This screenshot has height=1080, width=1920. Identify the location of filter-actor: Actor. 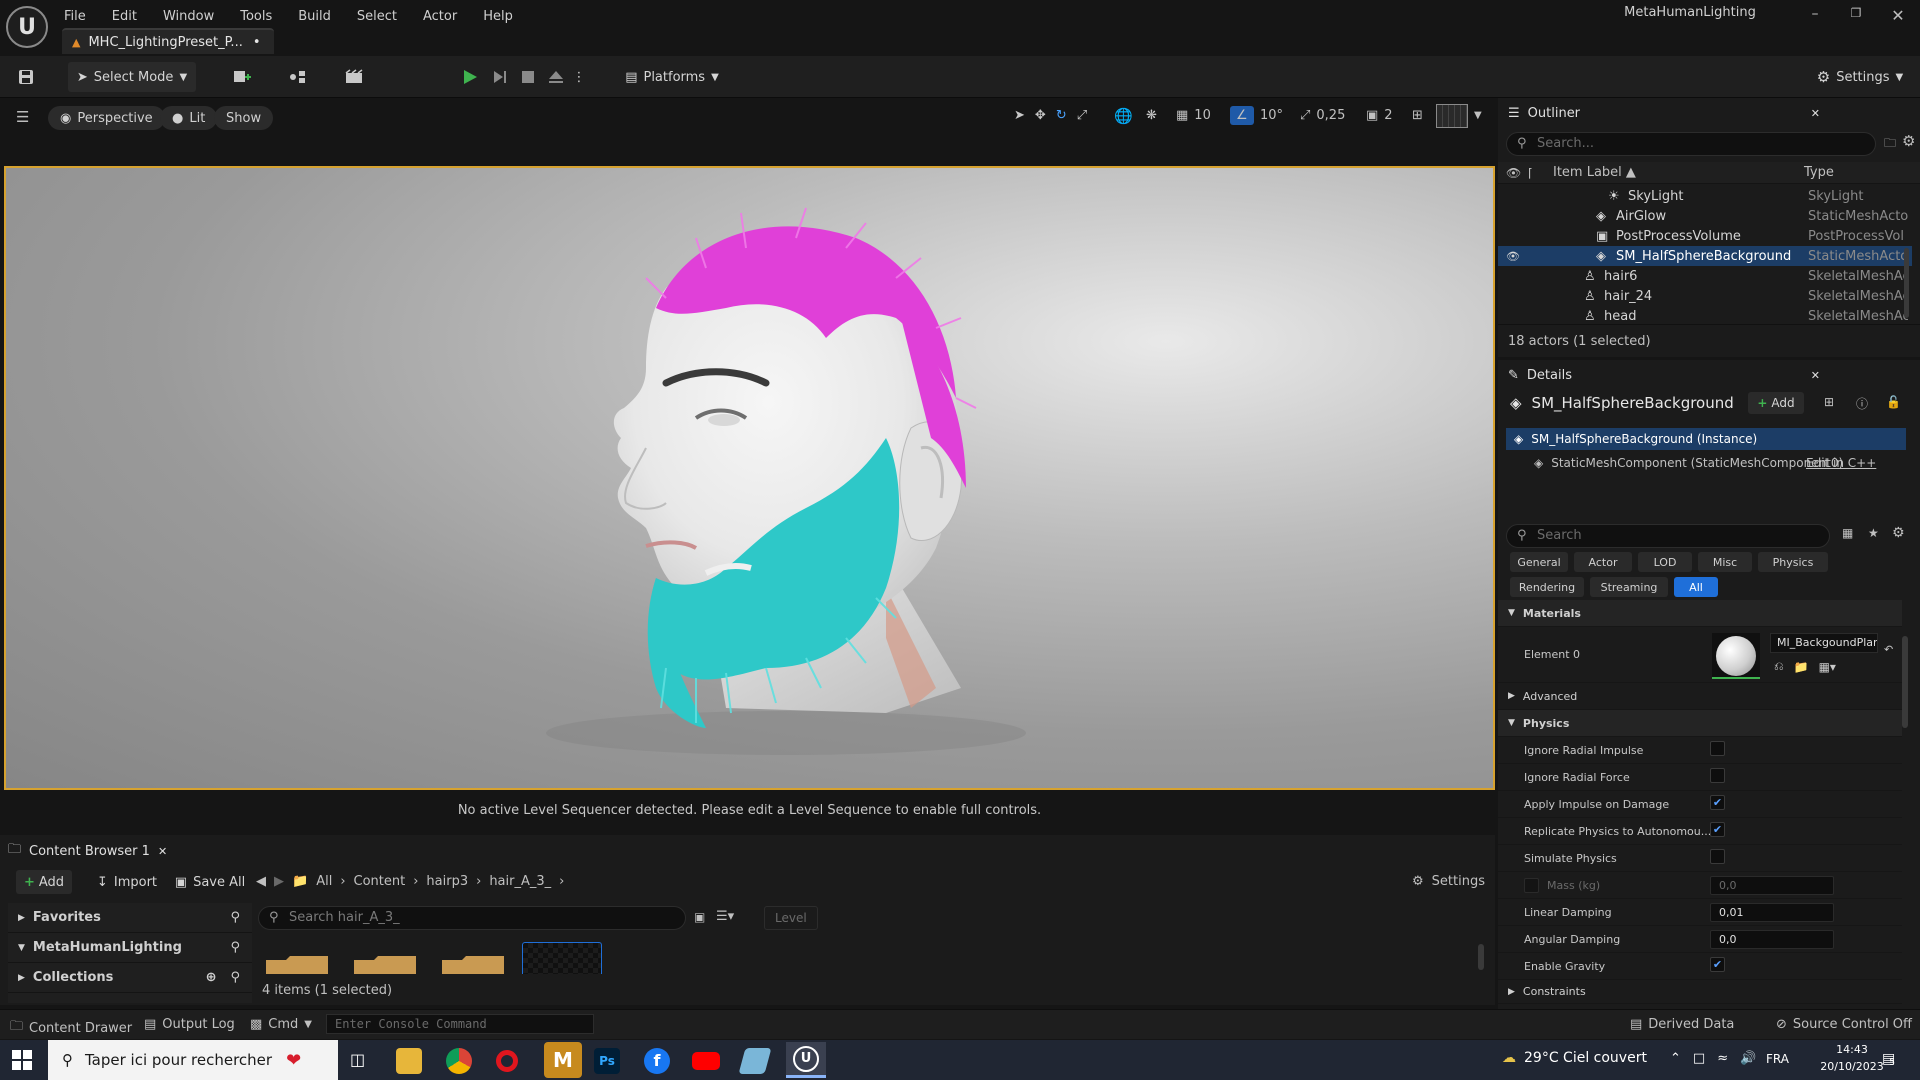
(1603, 562).